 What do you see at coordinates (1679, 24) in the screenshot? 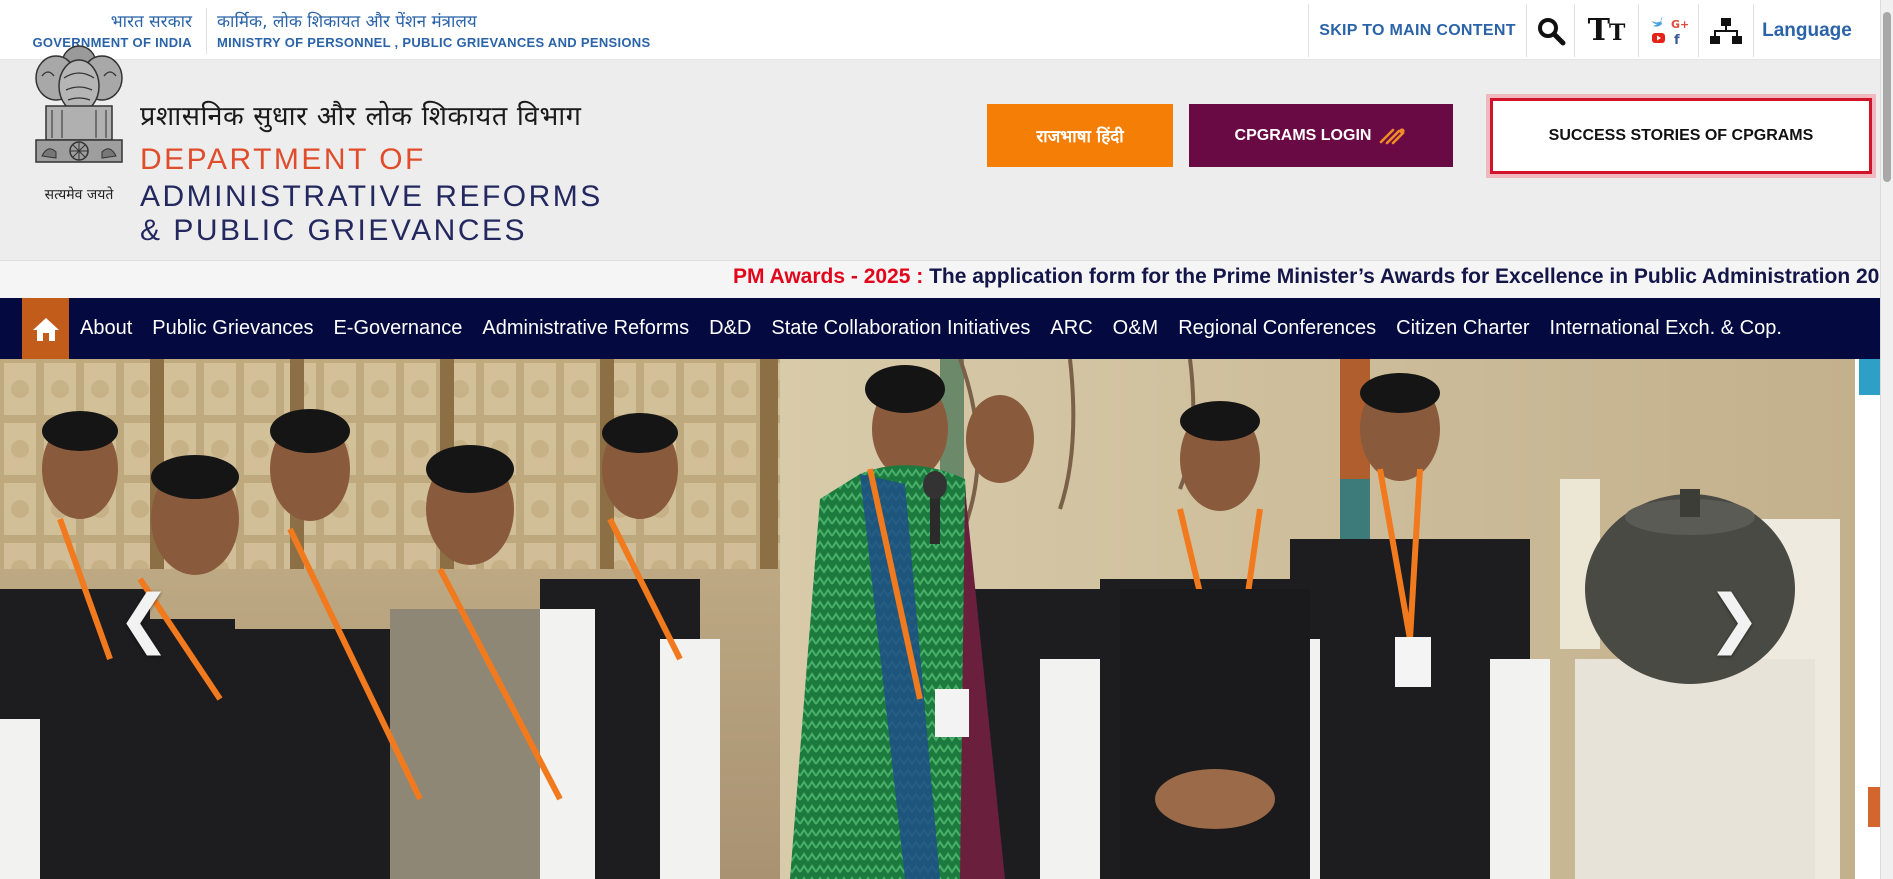
I see `svg-text: G+` at bounding box center [1679, 24].